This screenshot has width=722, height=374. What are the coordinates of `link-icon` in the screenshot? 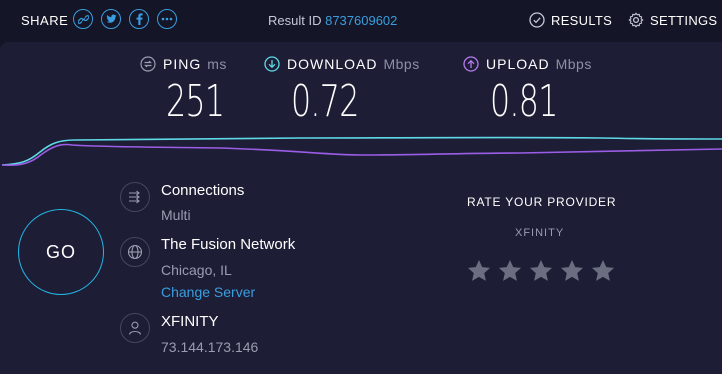 It's located at (83, 19).